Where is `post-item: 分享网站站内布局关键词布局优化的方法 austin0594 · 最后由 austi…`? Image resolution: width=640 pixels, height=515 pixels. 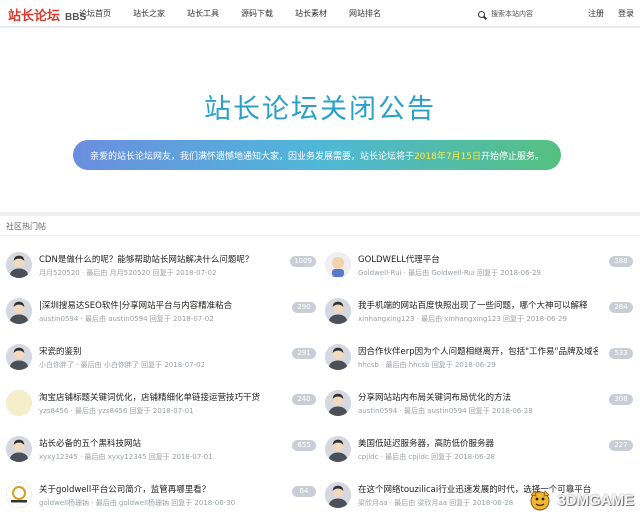 post-item: 分享网站站内布局关键词布局优化的方法 austin0594 · 最后由 austi… is located at coordinates (482, 405).